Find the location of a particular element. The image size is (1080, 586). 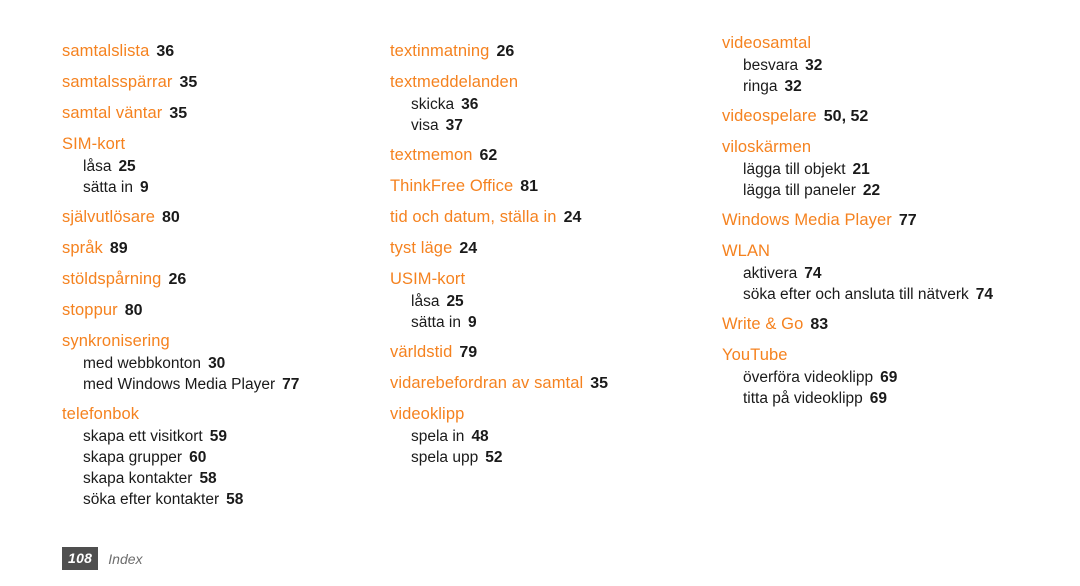

index-entry-thinkfree-office: ThinkFree Office 81 is located at coordinates (545, 186).